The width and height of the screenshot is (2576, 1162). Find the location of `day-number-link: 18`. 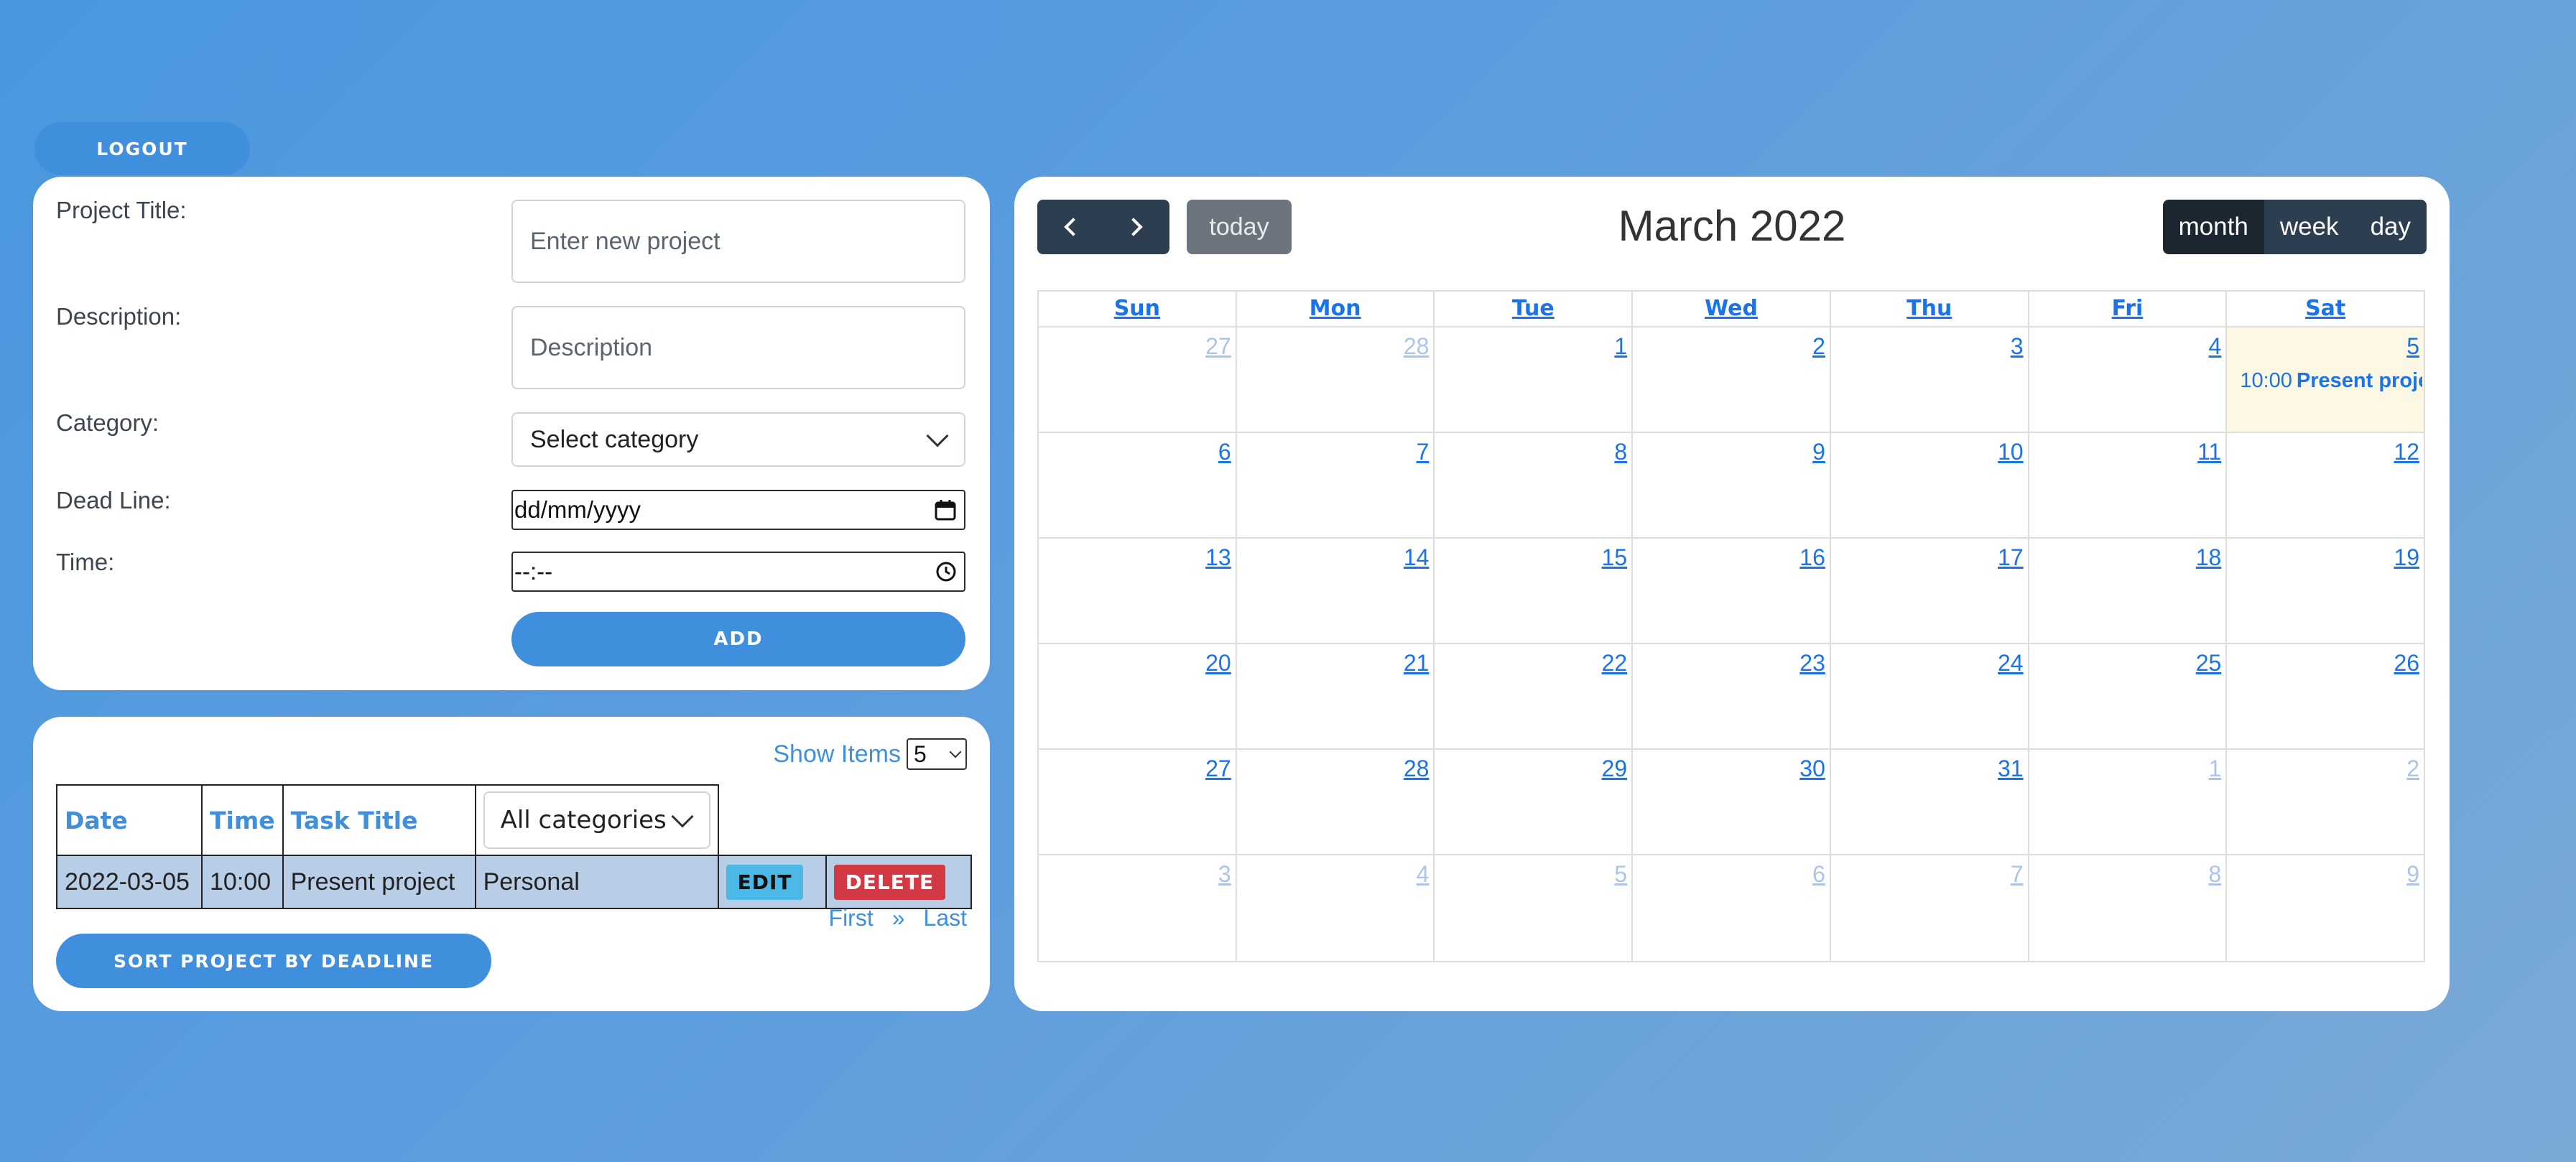

day-number-link: 18 is located at coordinates (2209, 558).